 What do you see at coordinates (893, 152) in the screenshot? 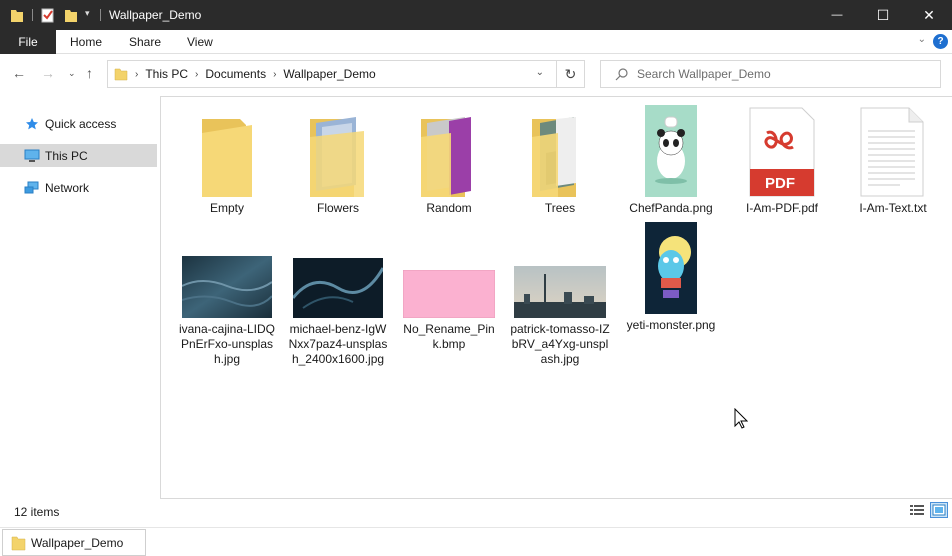
I see `text-file-icon` at bounding box center [893, 152].